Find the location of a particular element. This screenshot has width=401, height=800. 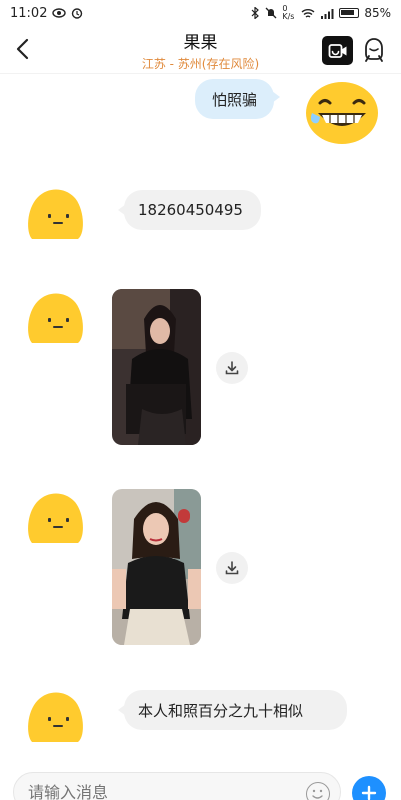

profile-button is located at coordinates (374, 50).